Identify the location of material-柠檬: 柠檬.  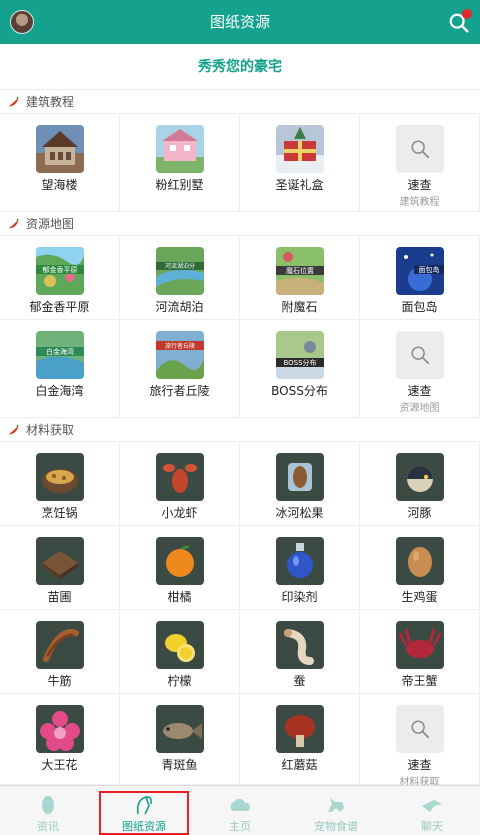
(180, 652).